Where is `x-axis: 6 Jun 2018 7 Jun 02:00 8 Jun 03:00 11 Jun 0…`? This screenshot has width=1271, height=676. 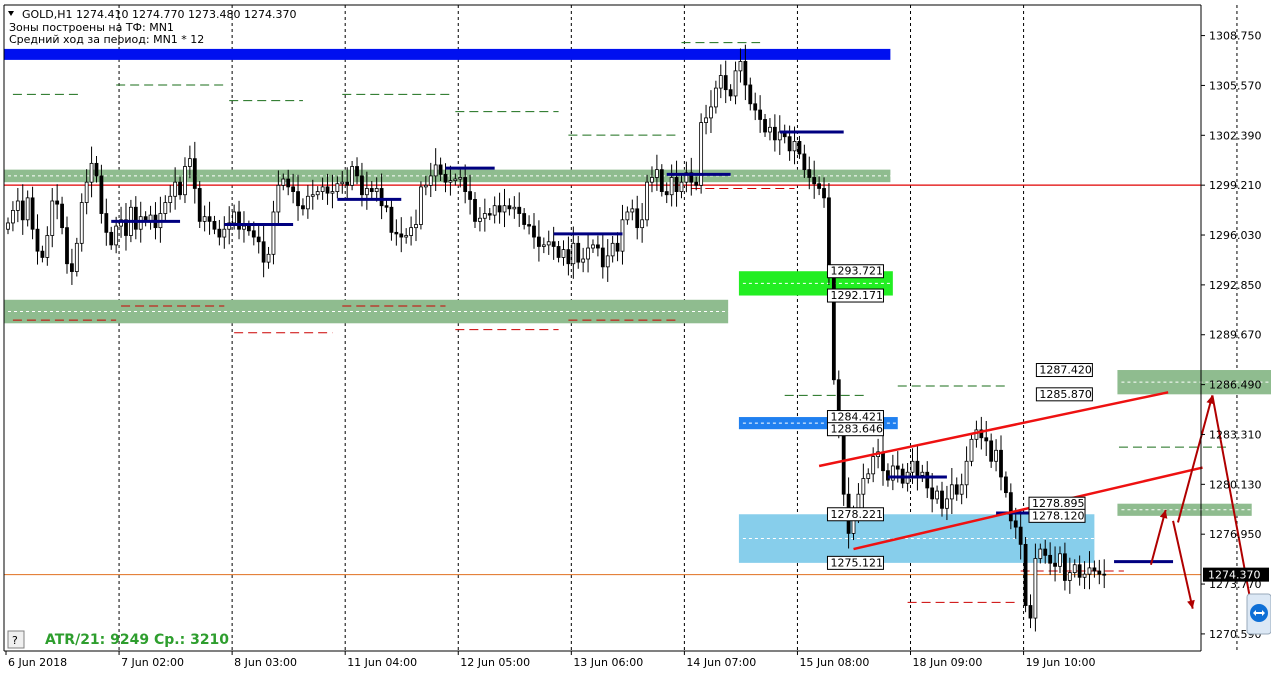 x-axis: 6 Jun 2018 7 Jun 02:00 8 Jun 03:00 11 Jun 0… is located at coordinates (550, 660).